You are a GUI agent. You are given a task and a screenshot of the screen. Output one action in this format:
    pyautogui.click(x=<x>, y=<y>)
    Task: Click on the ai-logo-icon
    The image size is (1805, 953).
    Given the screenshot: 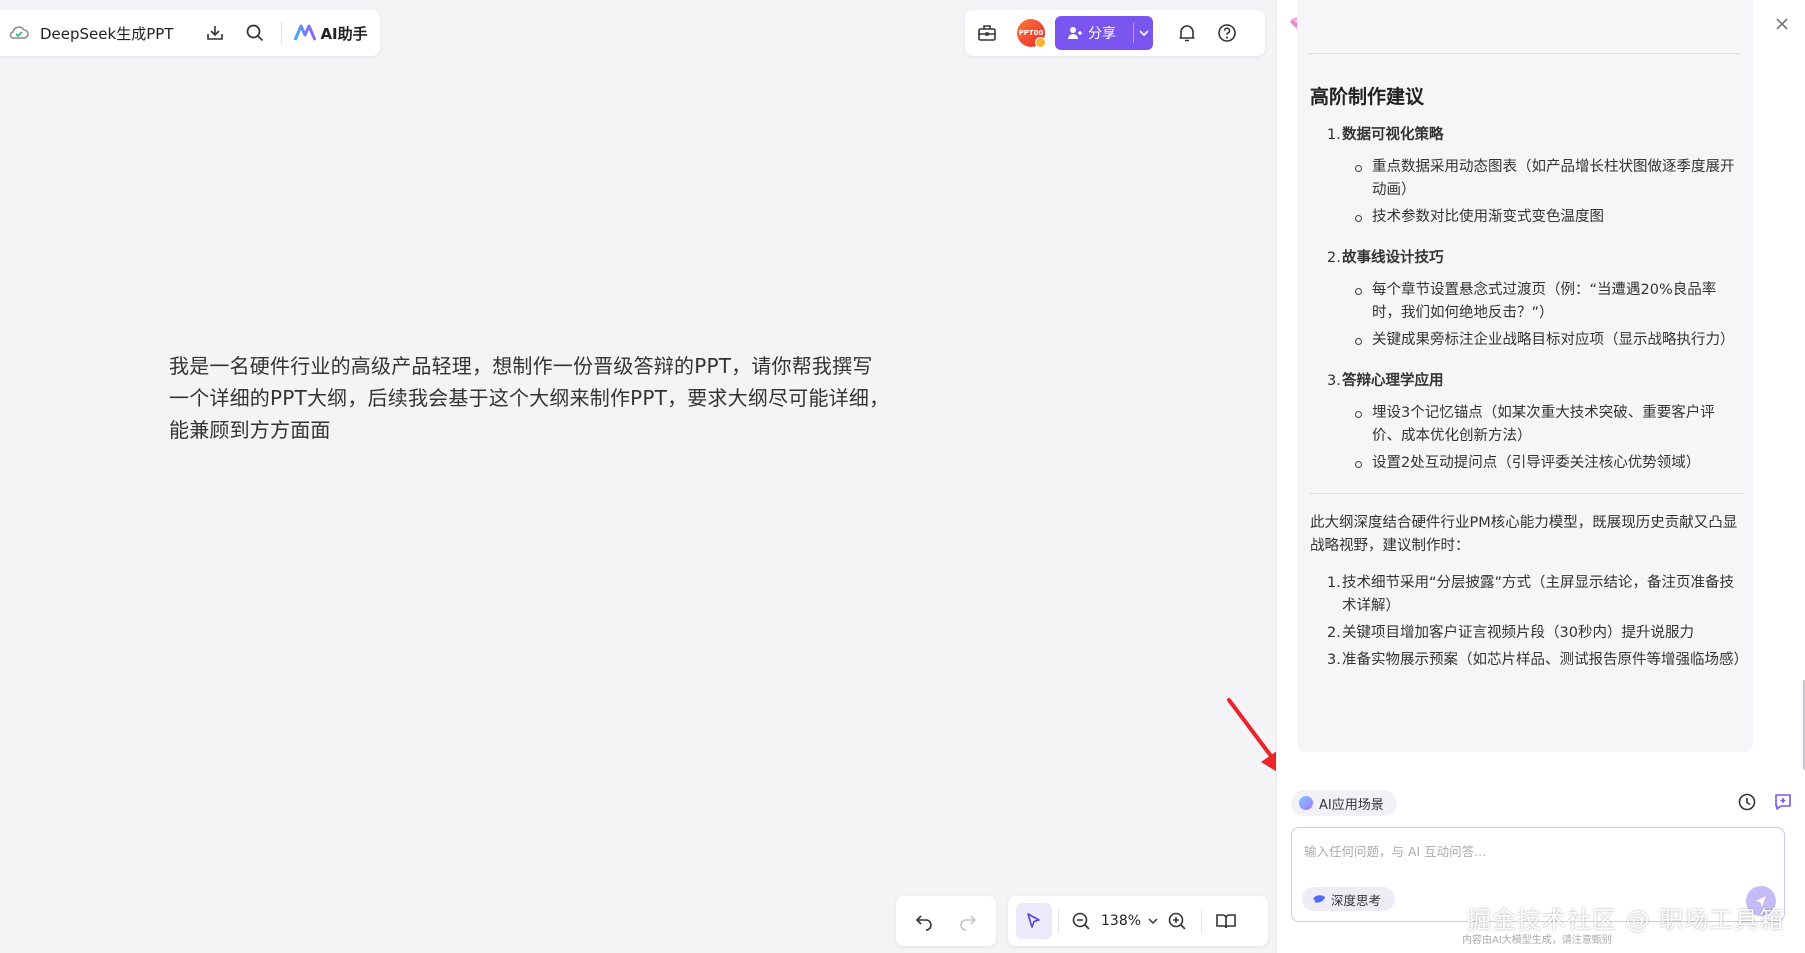 What is the action you would take?
    pyautogui.click(x=305, y=32)
    